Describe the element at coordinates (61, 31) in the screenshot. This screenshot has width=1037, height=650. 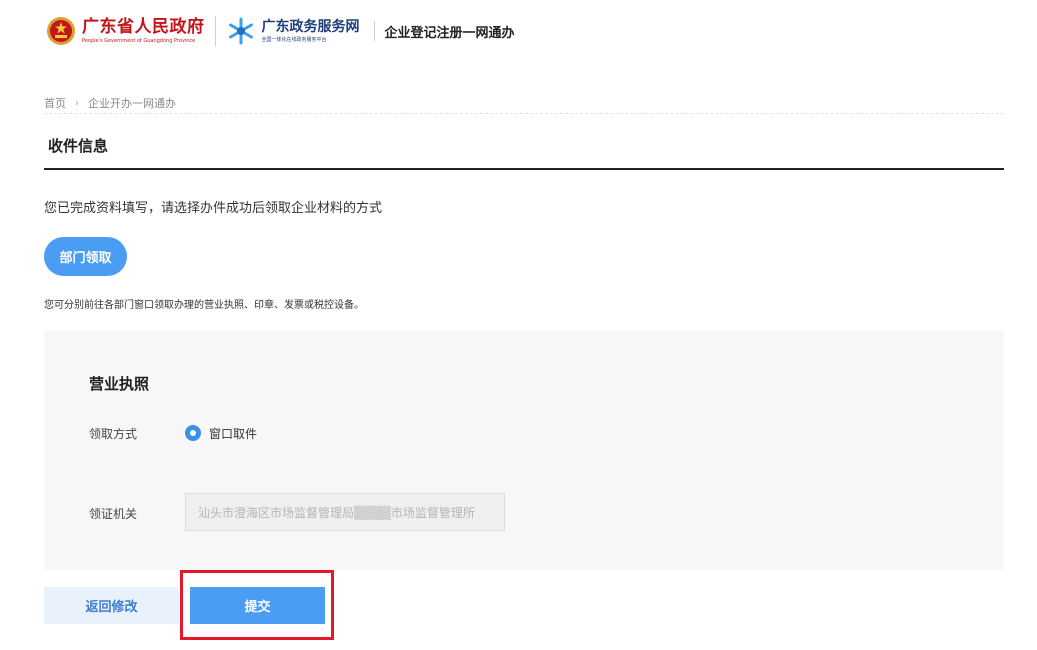
I see `national-emblem-icon` at that location.